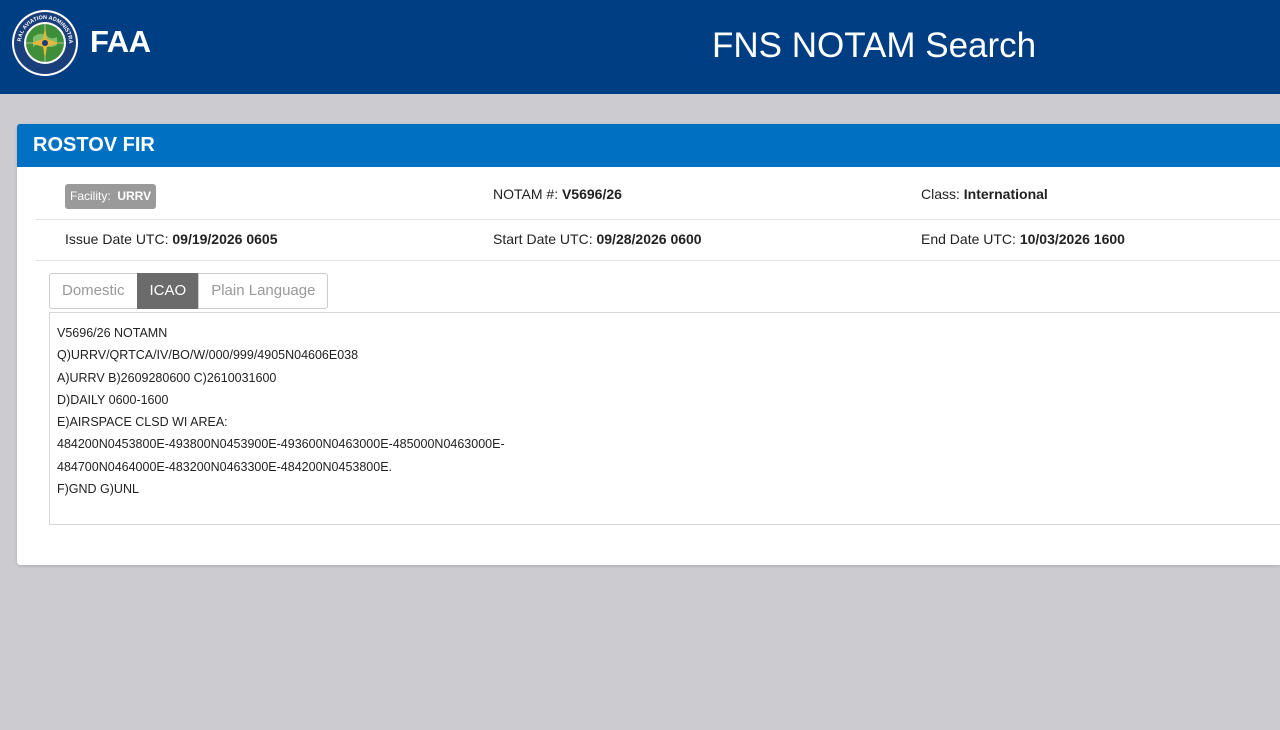 Image resolution: width=1280 pixels, height=730 pixels. What do you see at coordinates (263, 291) in the screenshot?
I see `tab-plain-language: Plain Language` at bounding box center [263, 291].